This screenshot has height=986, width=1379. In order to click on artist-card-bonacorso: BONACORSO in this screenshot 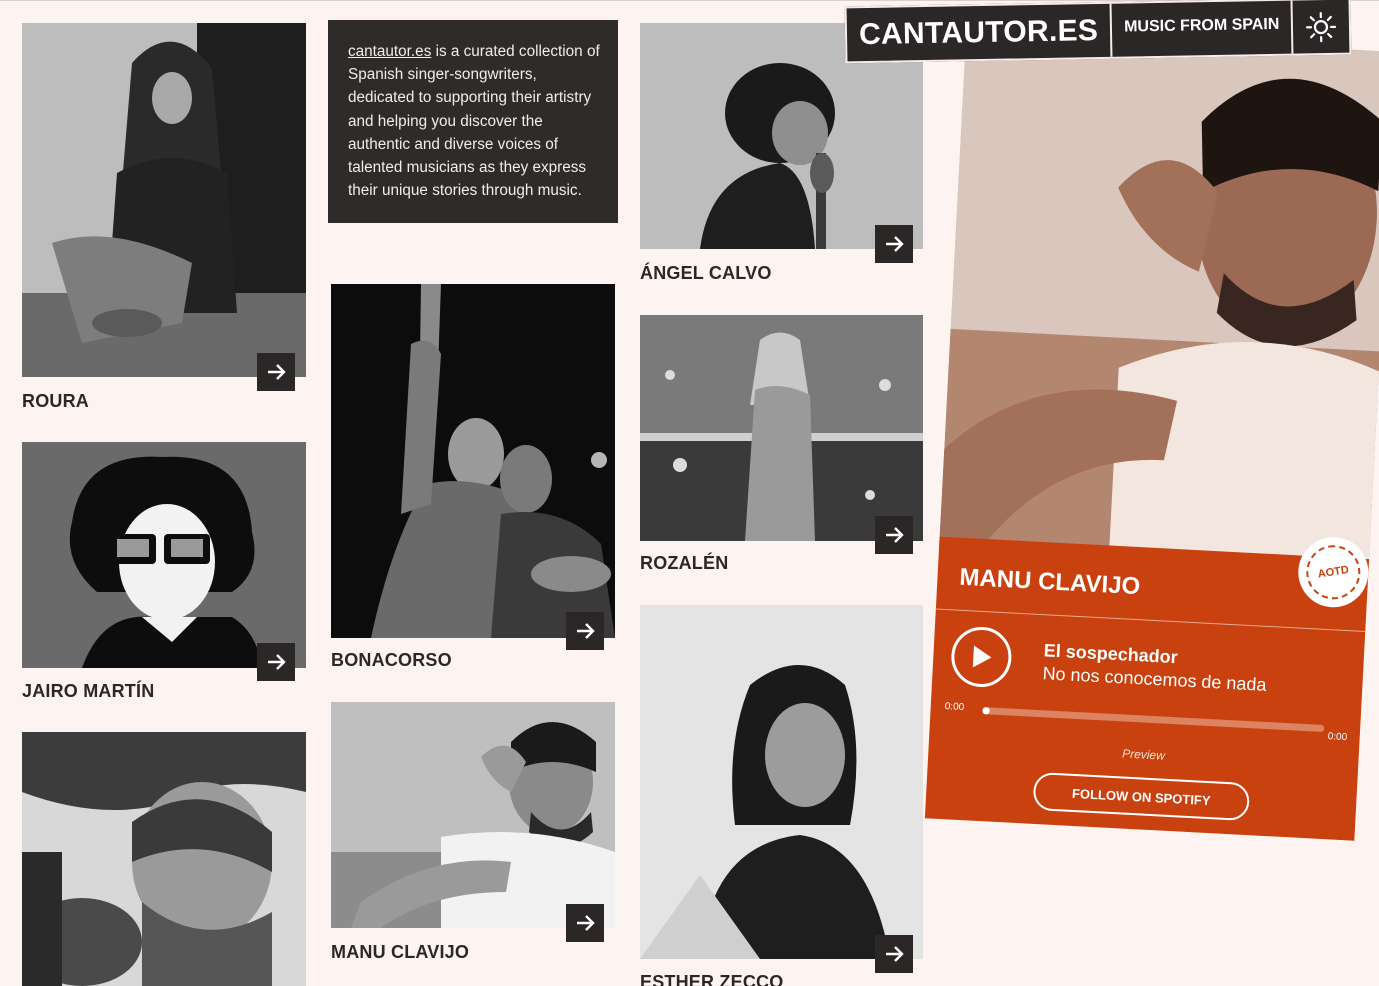, I will do `click(473, 480)`.